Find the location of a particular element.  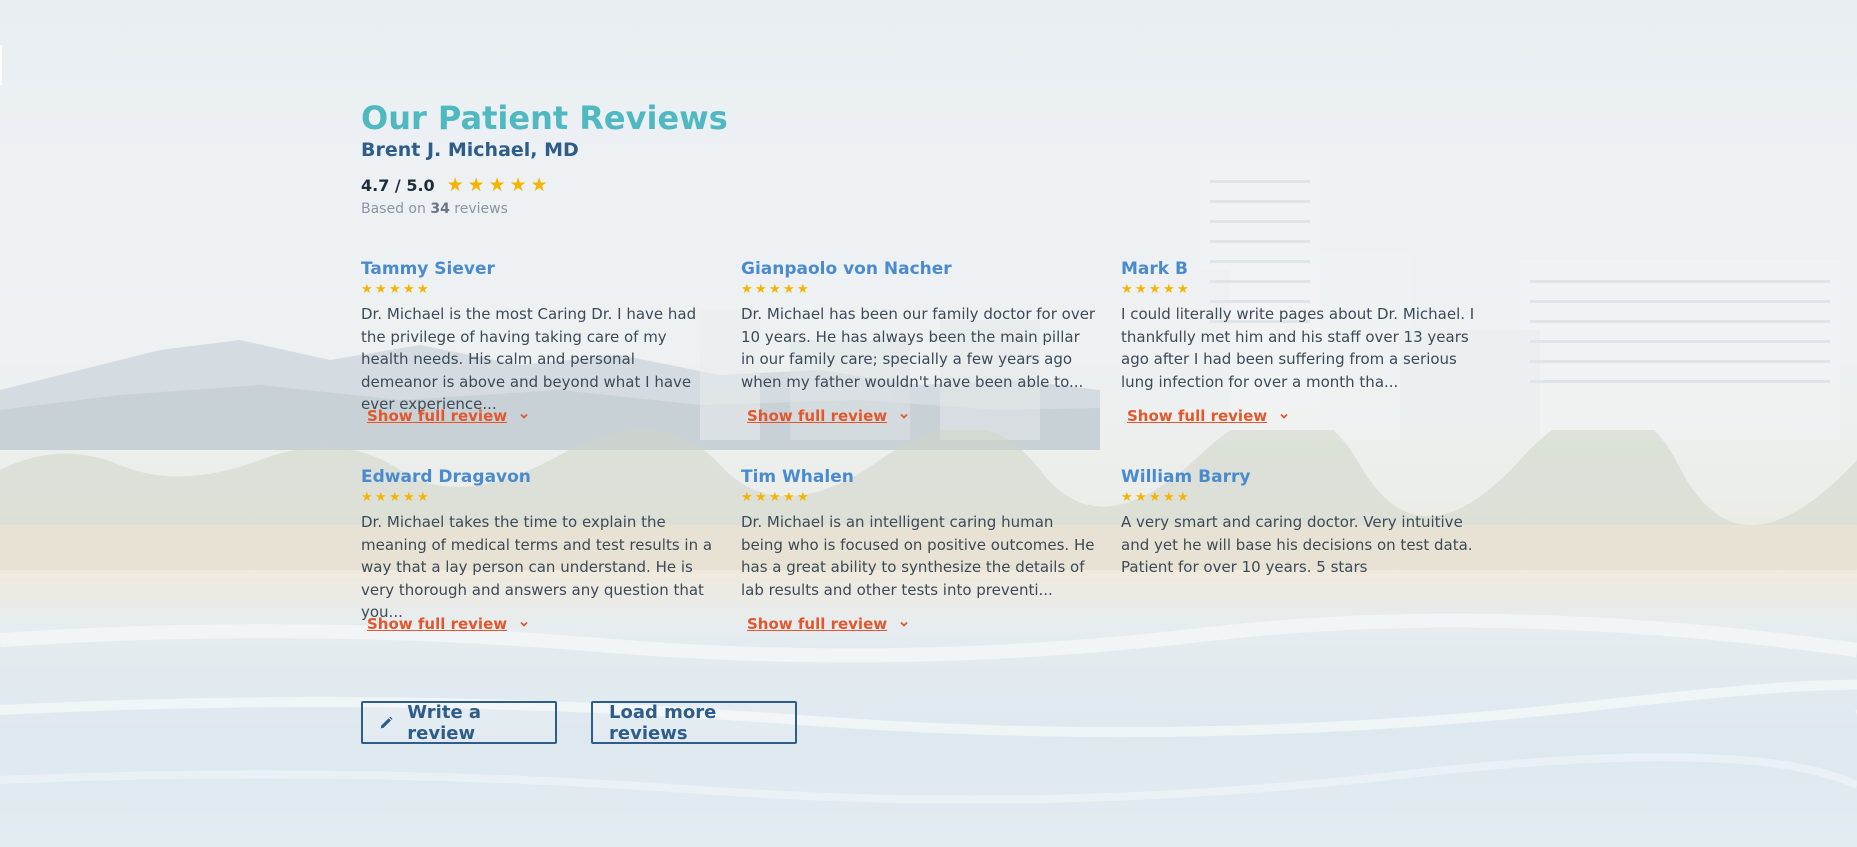

reviewer-name: Edward Dragavon is located at coordinates (446, 477).